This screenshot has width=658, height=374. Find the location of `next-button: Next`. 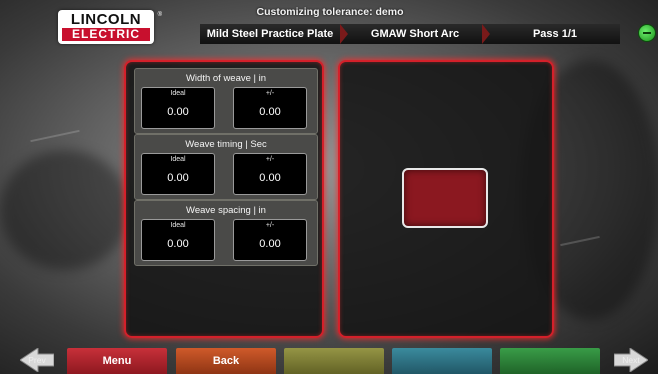

next-button: Next is located at coordinates (631, 360).